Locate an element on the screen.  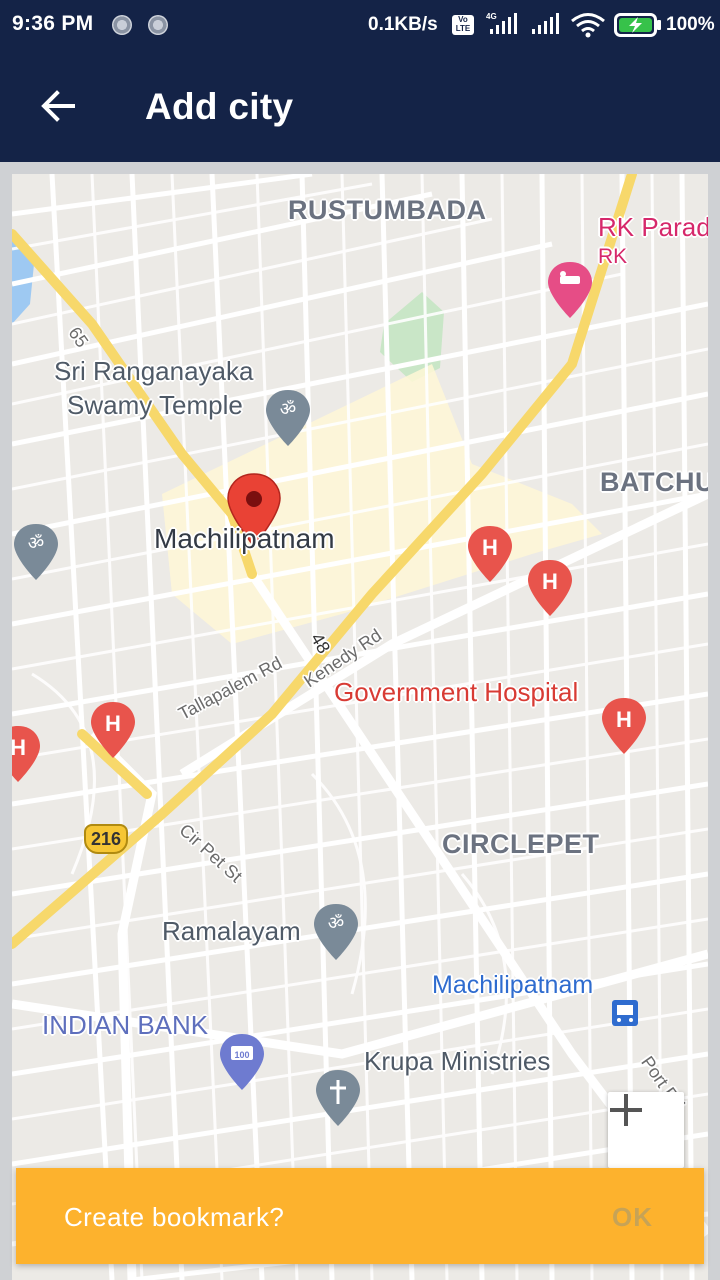
bus-icon is located at coordinates (625, 1013).